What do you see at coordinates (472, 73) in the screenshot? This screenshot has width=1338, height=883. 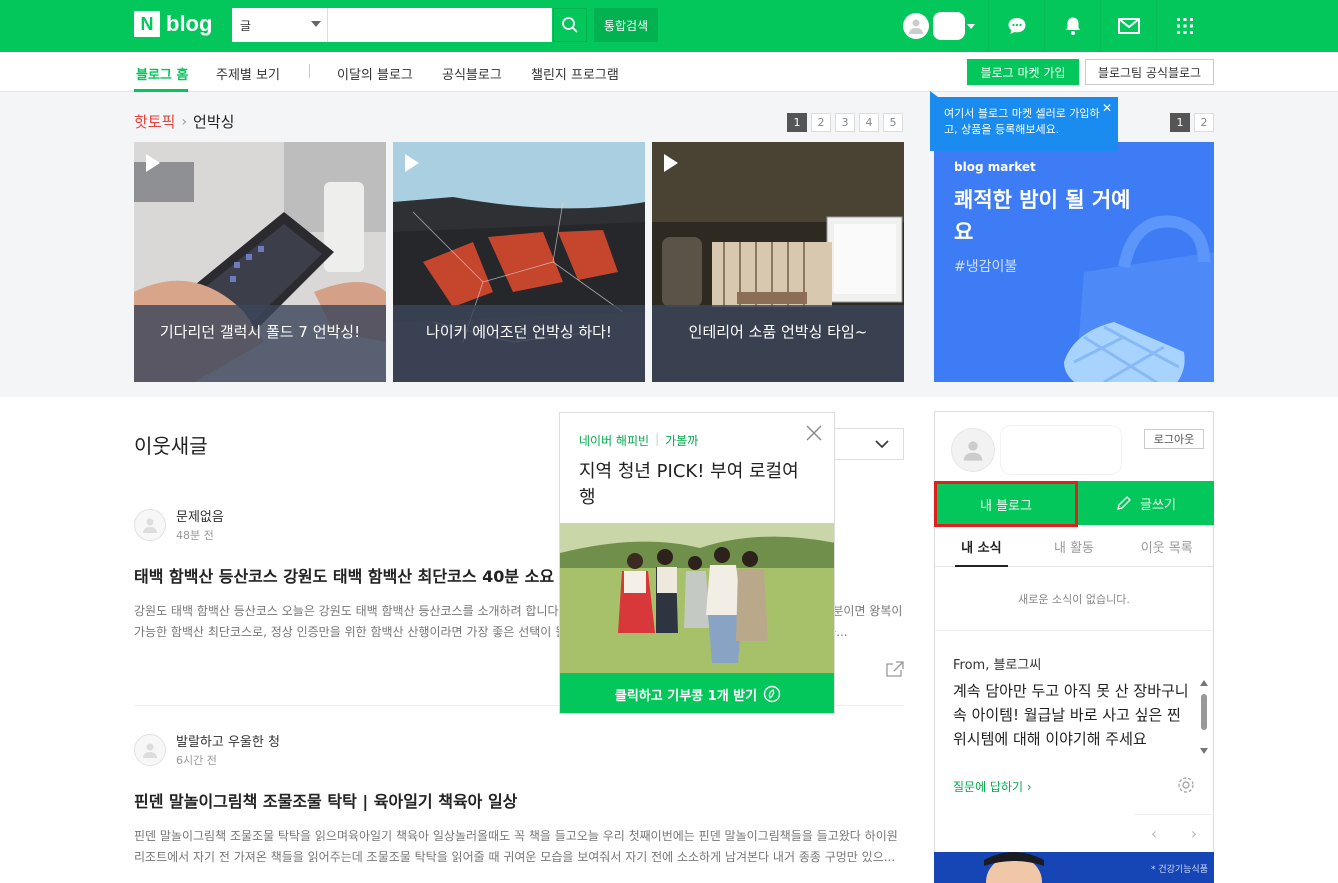 I see `nav-official-blogs: 공식블로그` at bounding box center [472, 73].